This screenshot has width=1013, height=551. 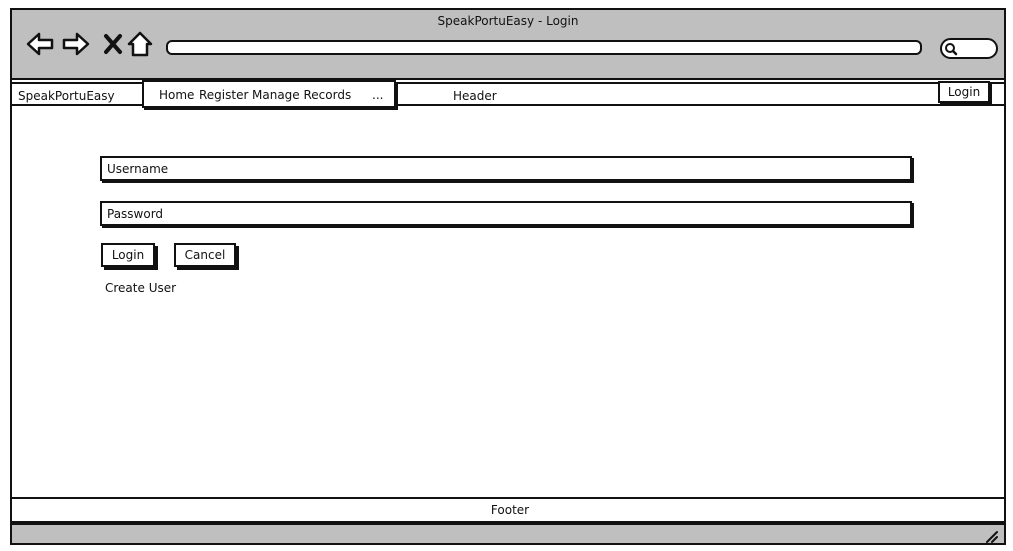 I want to click on header-login-button: Login, so click(x=964, y=92).